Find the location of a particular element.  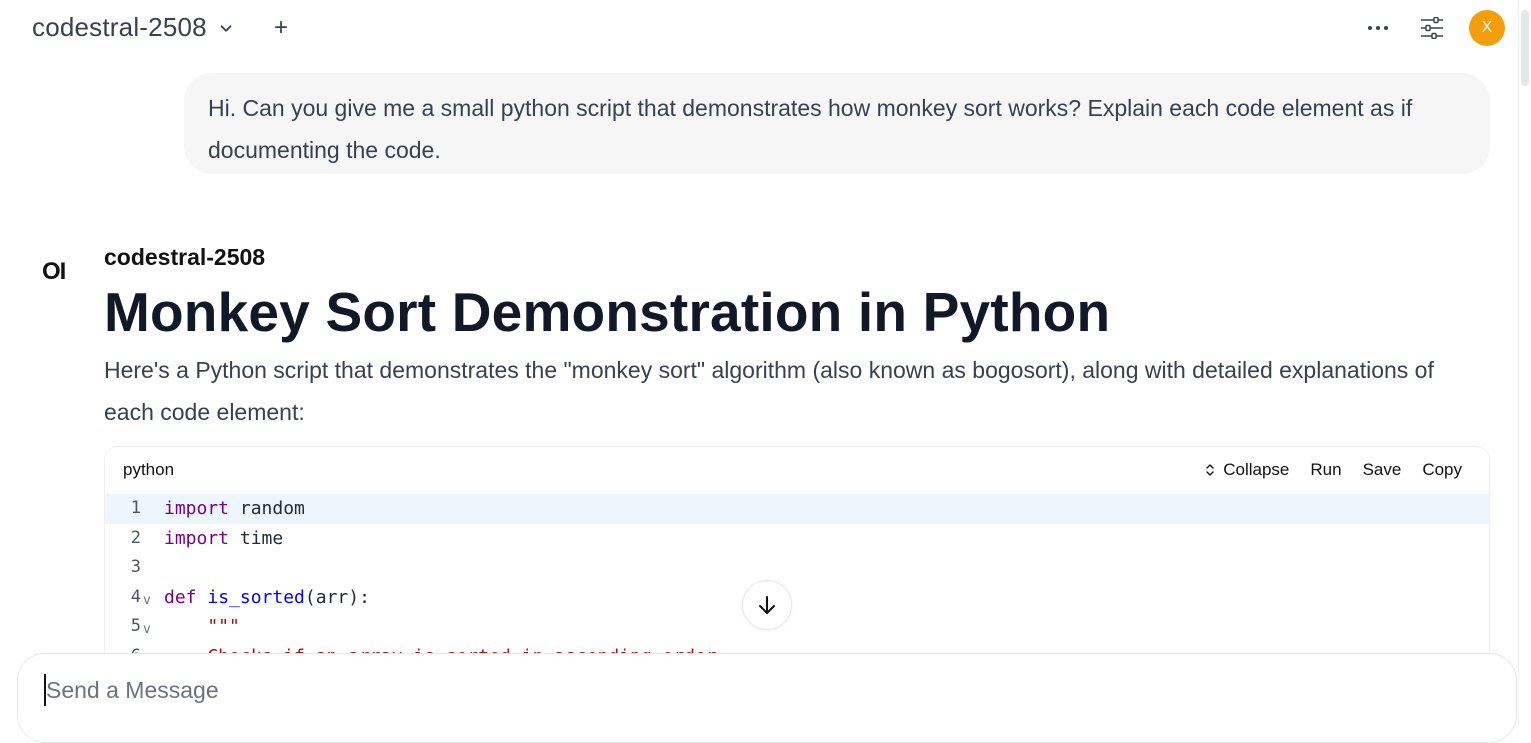

copy-button: Copy is located at coordinates (1442, 470).